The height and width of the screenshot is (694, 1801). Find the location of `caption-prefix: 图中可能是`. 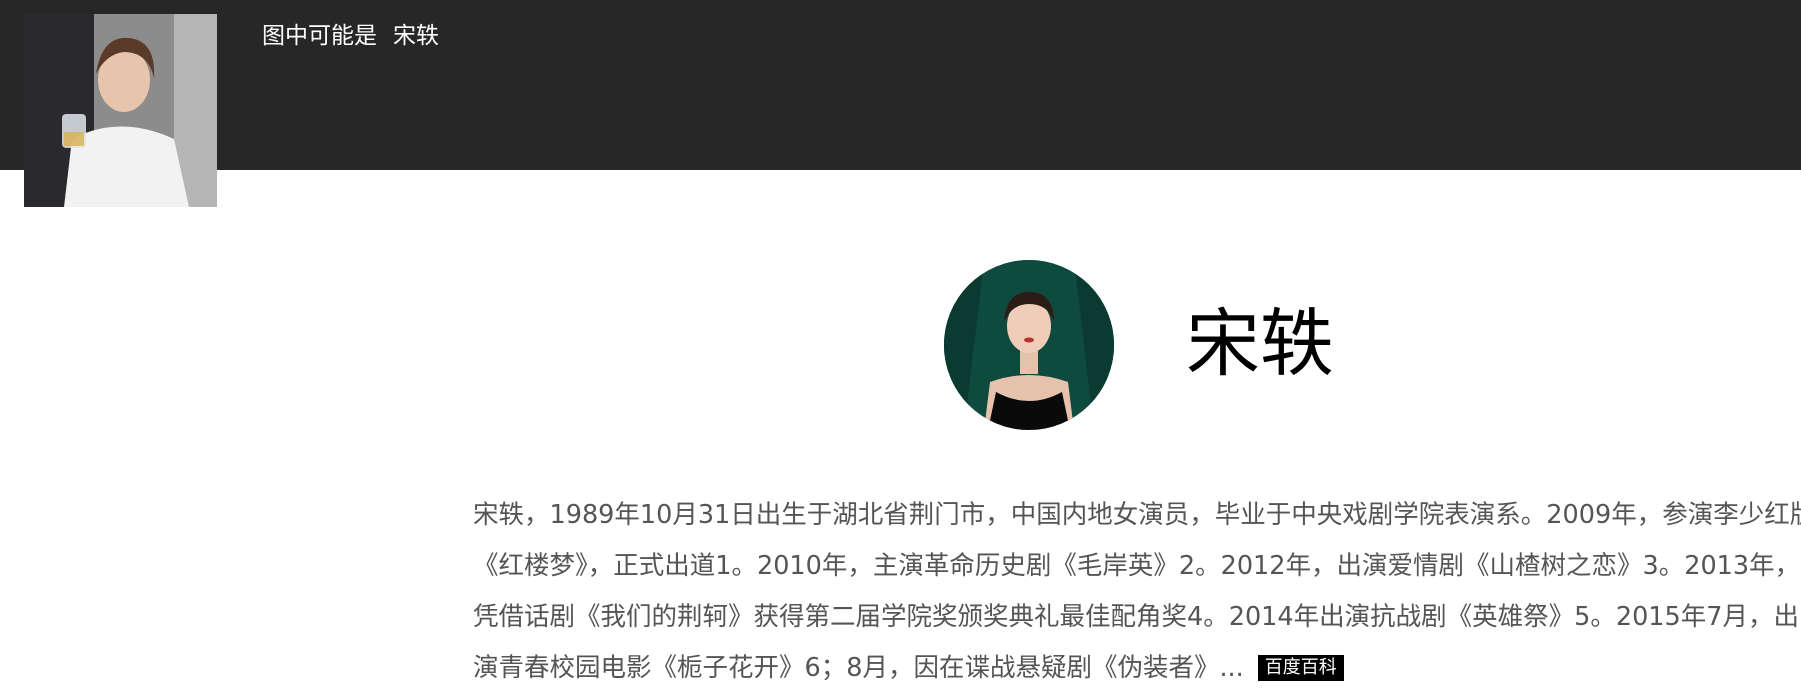

caption-prefix: 图中可能是 is located at coordinates (319, 36).